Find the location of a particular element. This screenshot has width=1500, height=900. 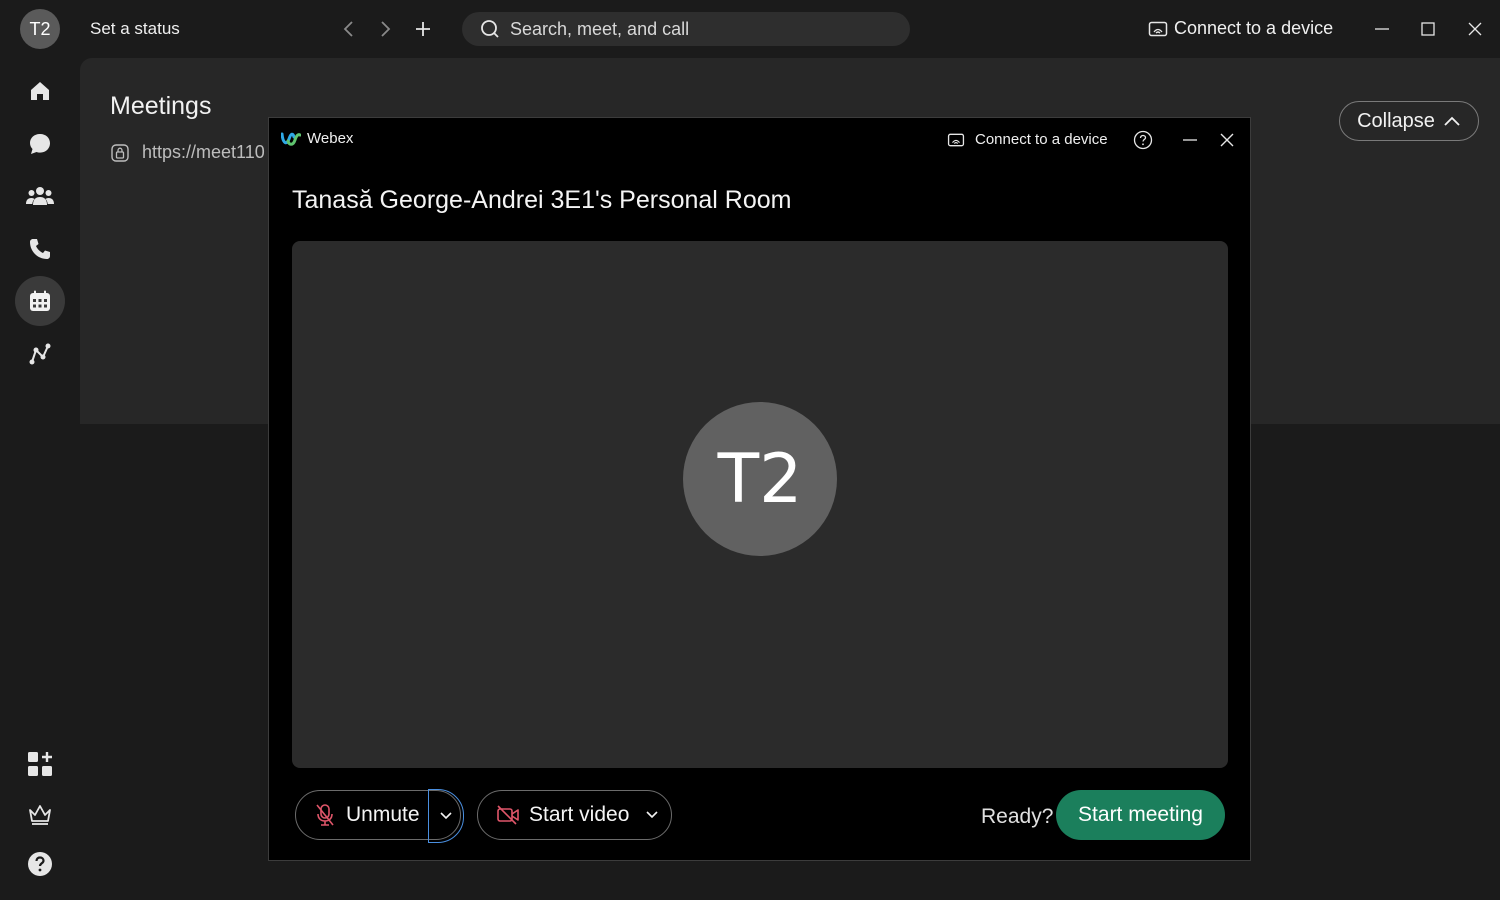

search-placeholder: Search, meet, and call is located at coordinates (600, 28).